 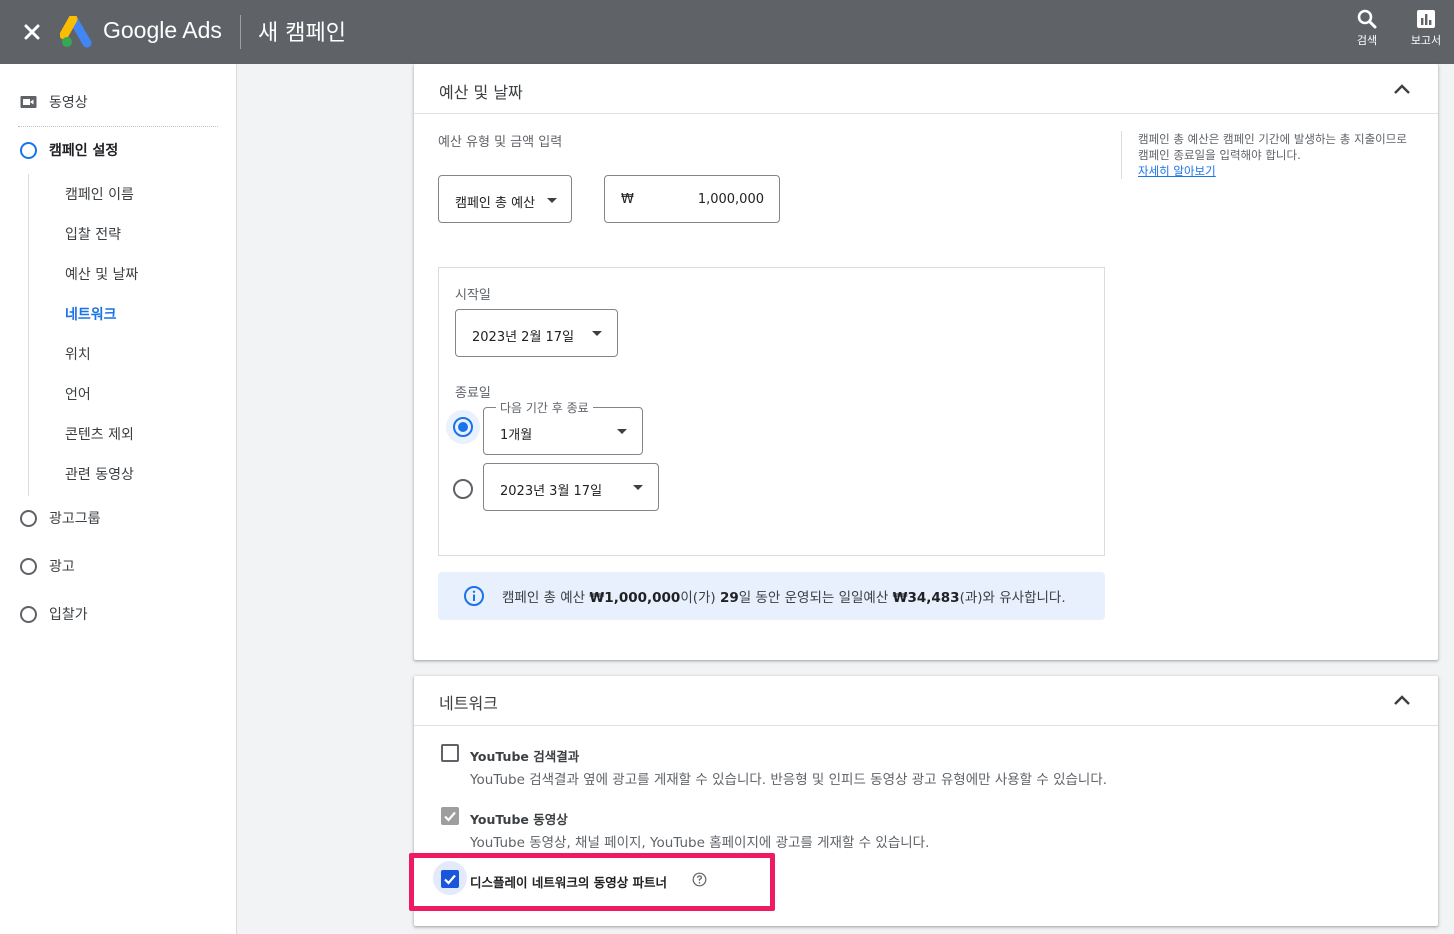 What do you see at coordinates (544, 407) in the screenshot?
I see `end-duration-floating-label: 다음 기간 후 종료` at bounding box center [544, 407].